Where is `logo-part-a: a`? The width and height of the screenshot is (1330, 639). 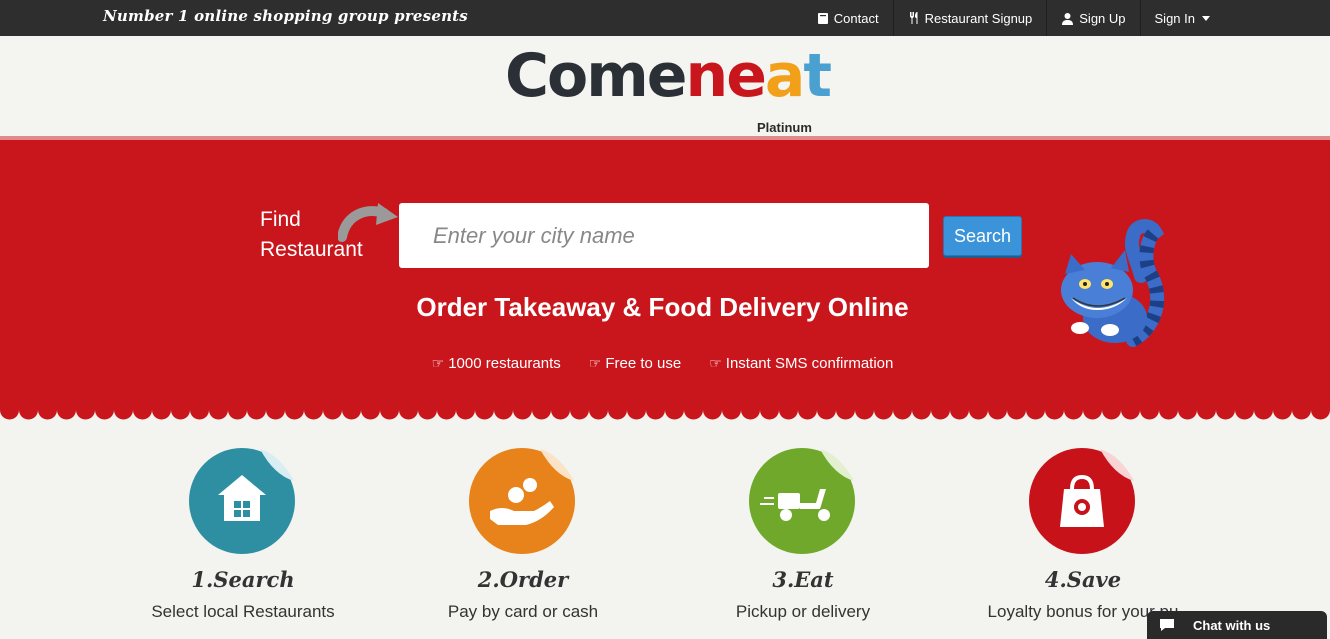
logo-part-a: a is located at coordinates (784, 76).